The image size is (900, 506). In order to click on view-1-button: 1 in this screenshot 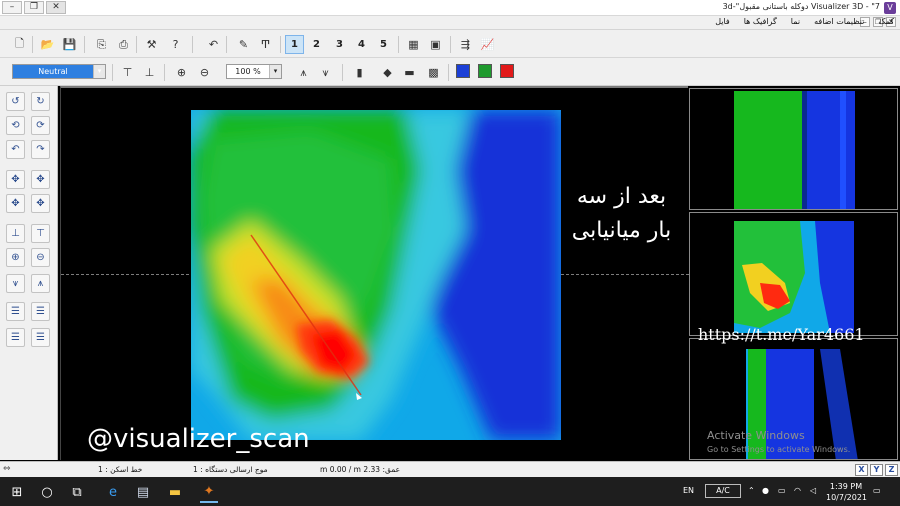, I will do `click(294, 44)`.